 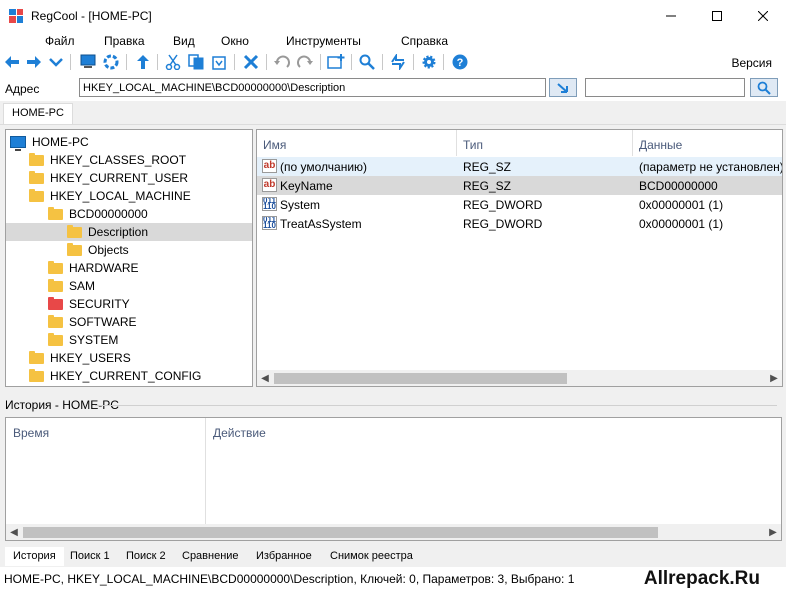 I want to click on tree-item: SYSTEM, so click(x=129, y=340).